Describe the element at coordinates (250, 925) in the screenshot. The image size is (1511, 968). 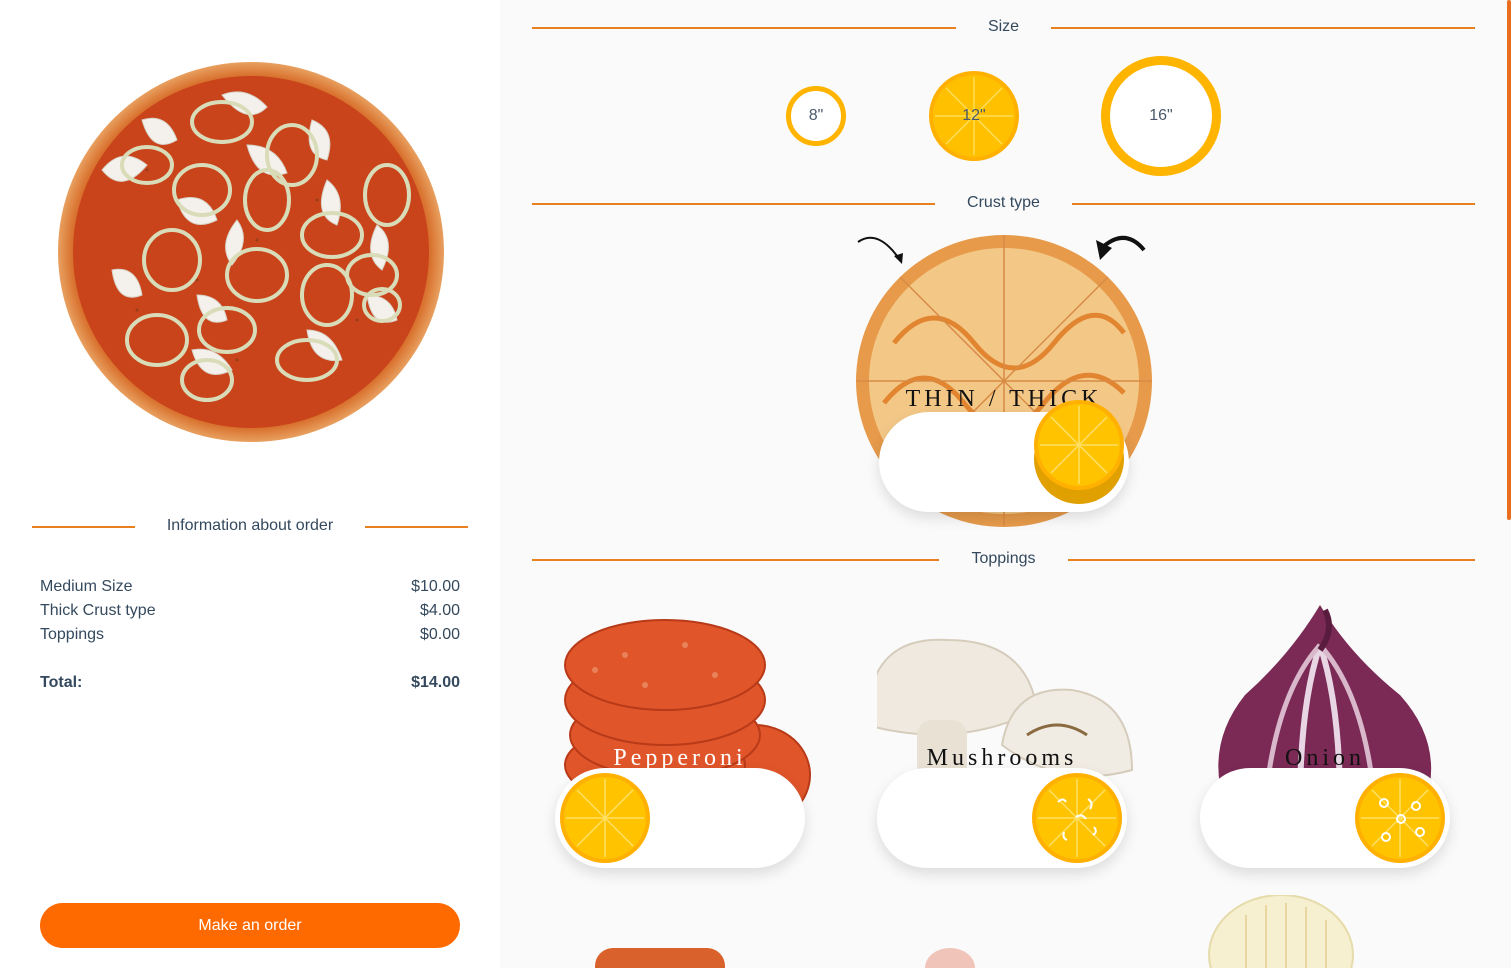
I see `make-order-button: Make an order` at that location.